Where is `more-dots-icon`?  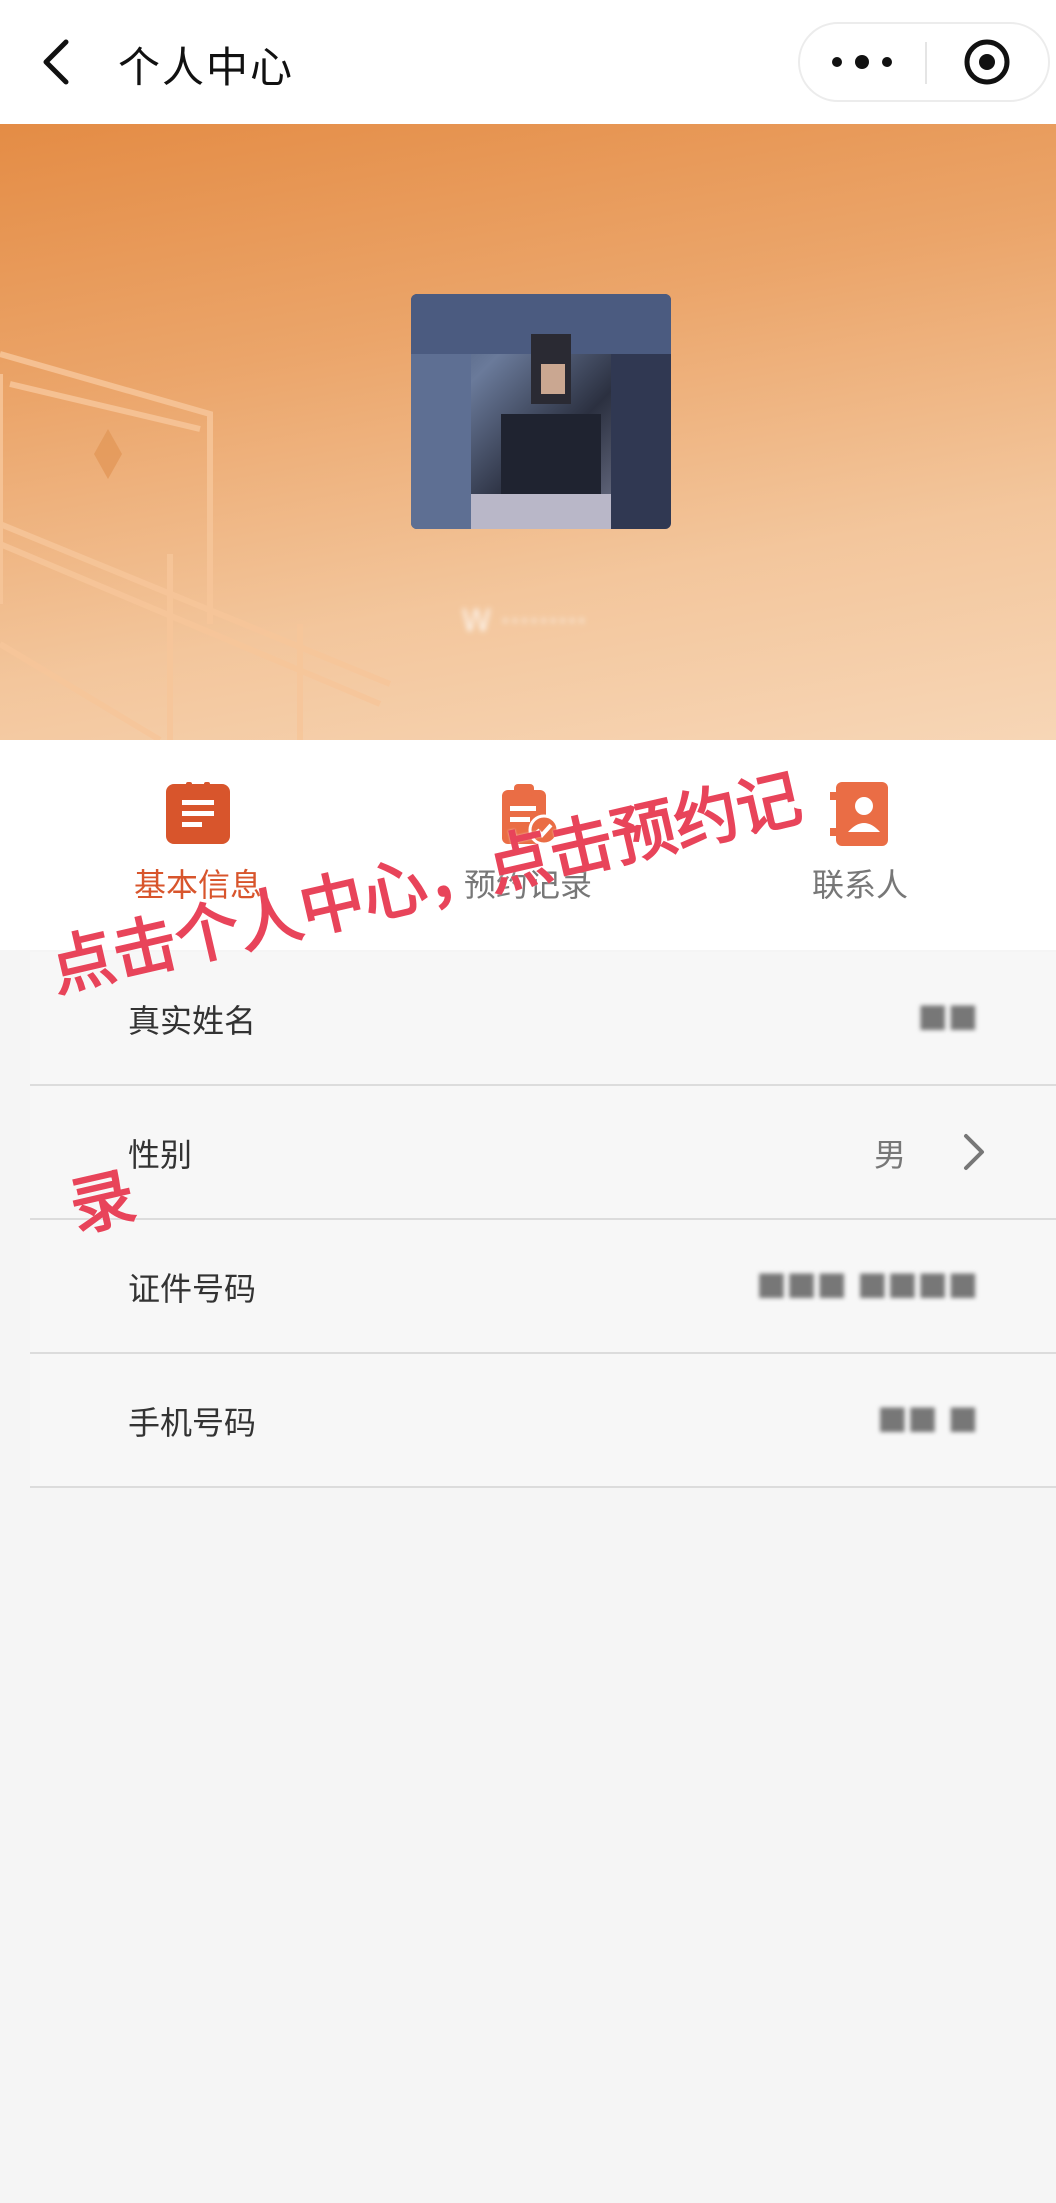
more-dots-icon is located at coordinates (862, 62).